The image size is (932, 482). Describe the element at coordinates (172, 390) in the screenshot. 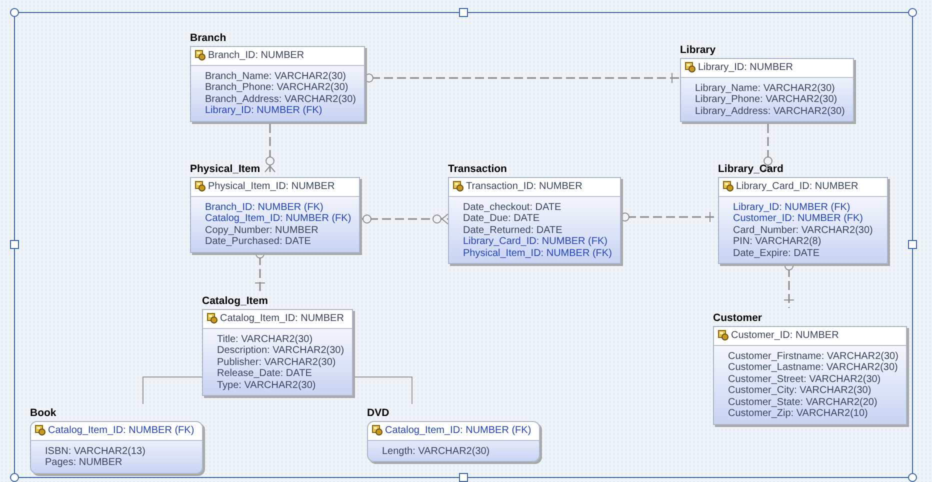

I see `inheritance-line` at that location.